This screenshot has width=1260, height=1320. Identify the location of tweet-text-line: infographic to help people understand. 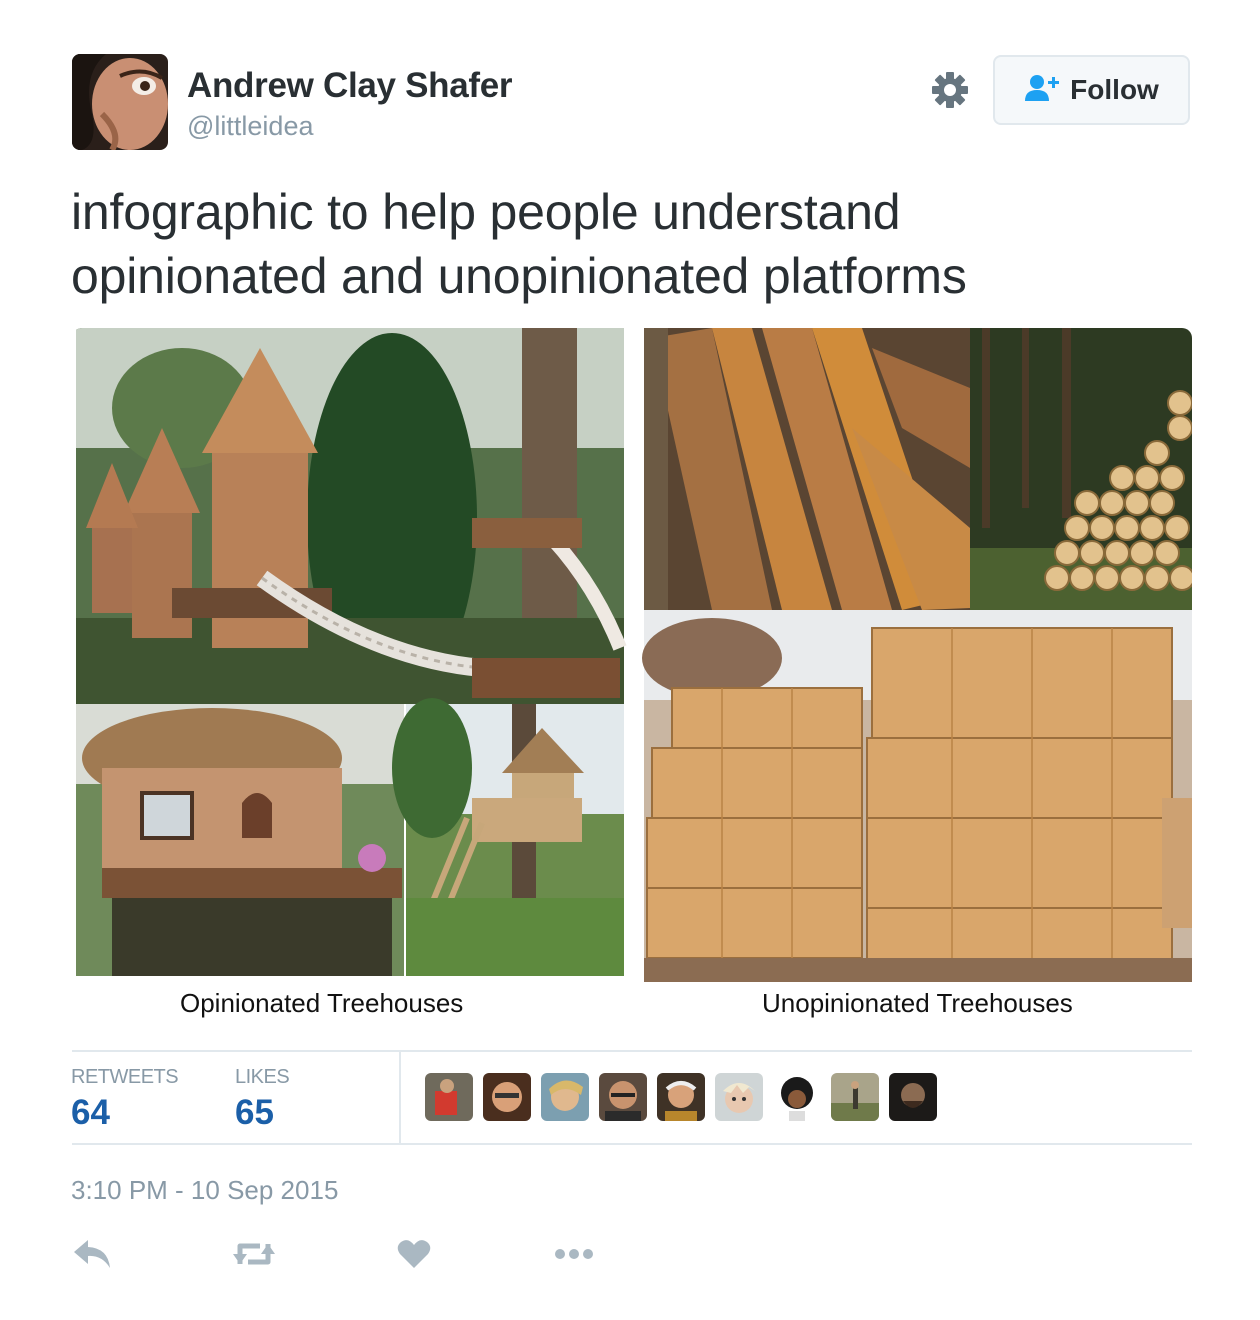
(486, 212).